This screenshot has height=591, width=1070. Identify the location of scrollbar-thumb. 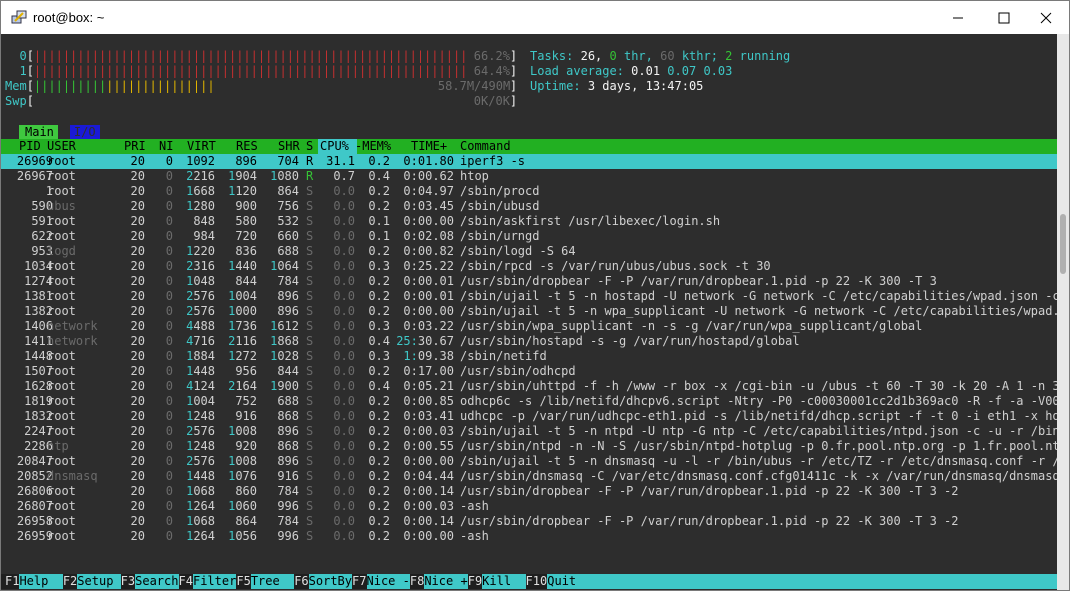
(1063, 244).